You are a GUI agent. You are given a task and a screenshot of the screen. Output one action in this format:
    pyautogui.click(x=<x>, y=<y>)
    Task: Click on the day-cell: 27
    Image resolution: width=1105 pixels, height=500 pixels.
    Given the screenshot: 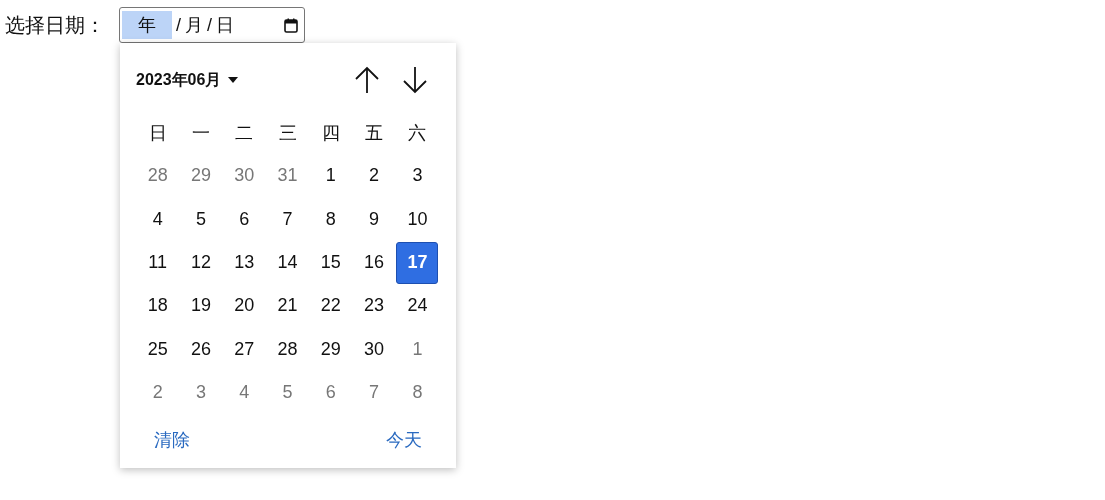 What is the action you would take?
    pyautogui.click(x=244, y=349)
    